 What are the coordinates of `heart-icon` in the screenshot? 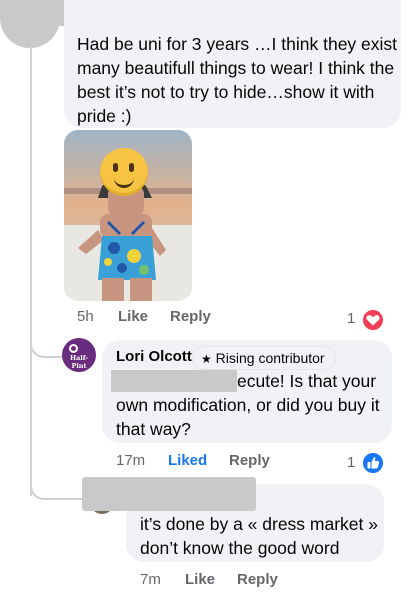 It's located at (373, 320).